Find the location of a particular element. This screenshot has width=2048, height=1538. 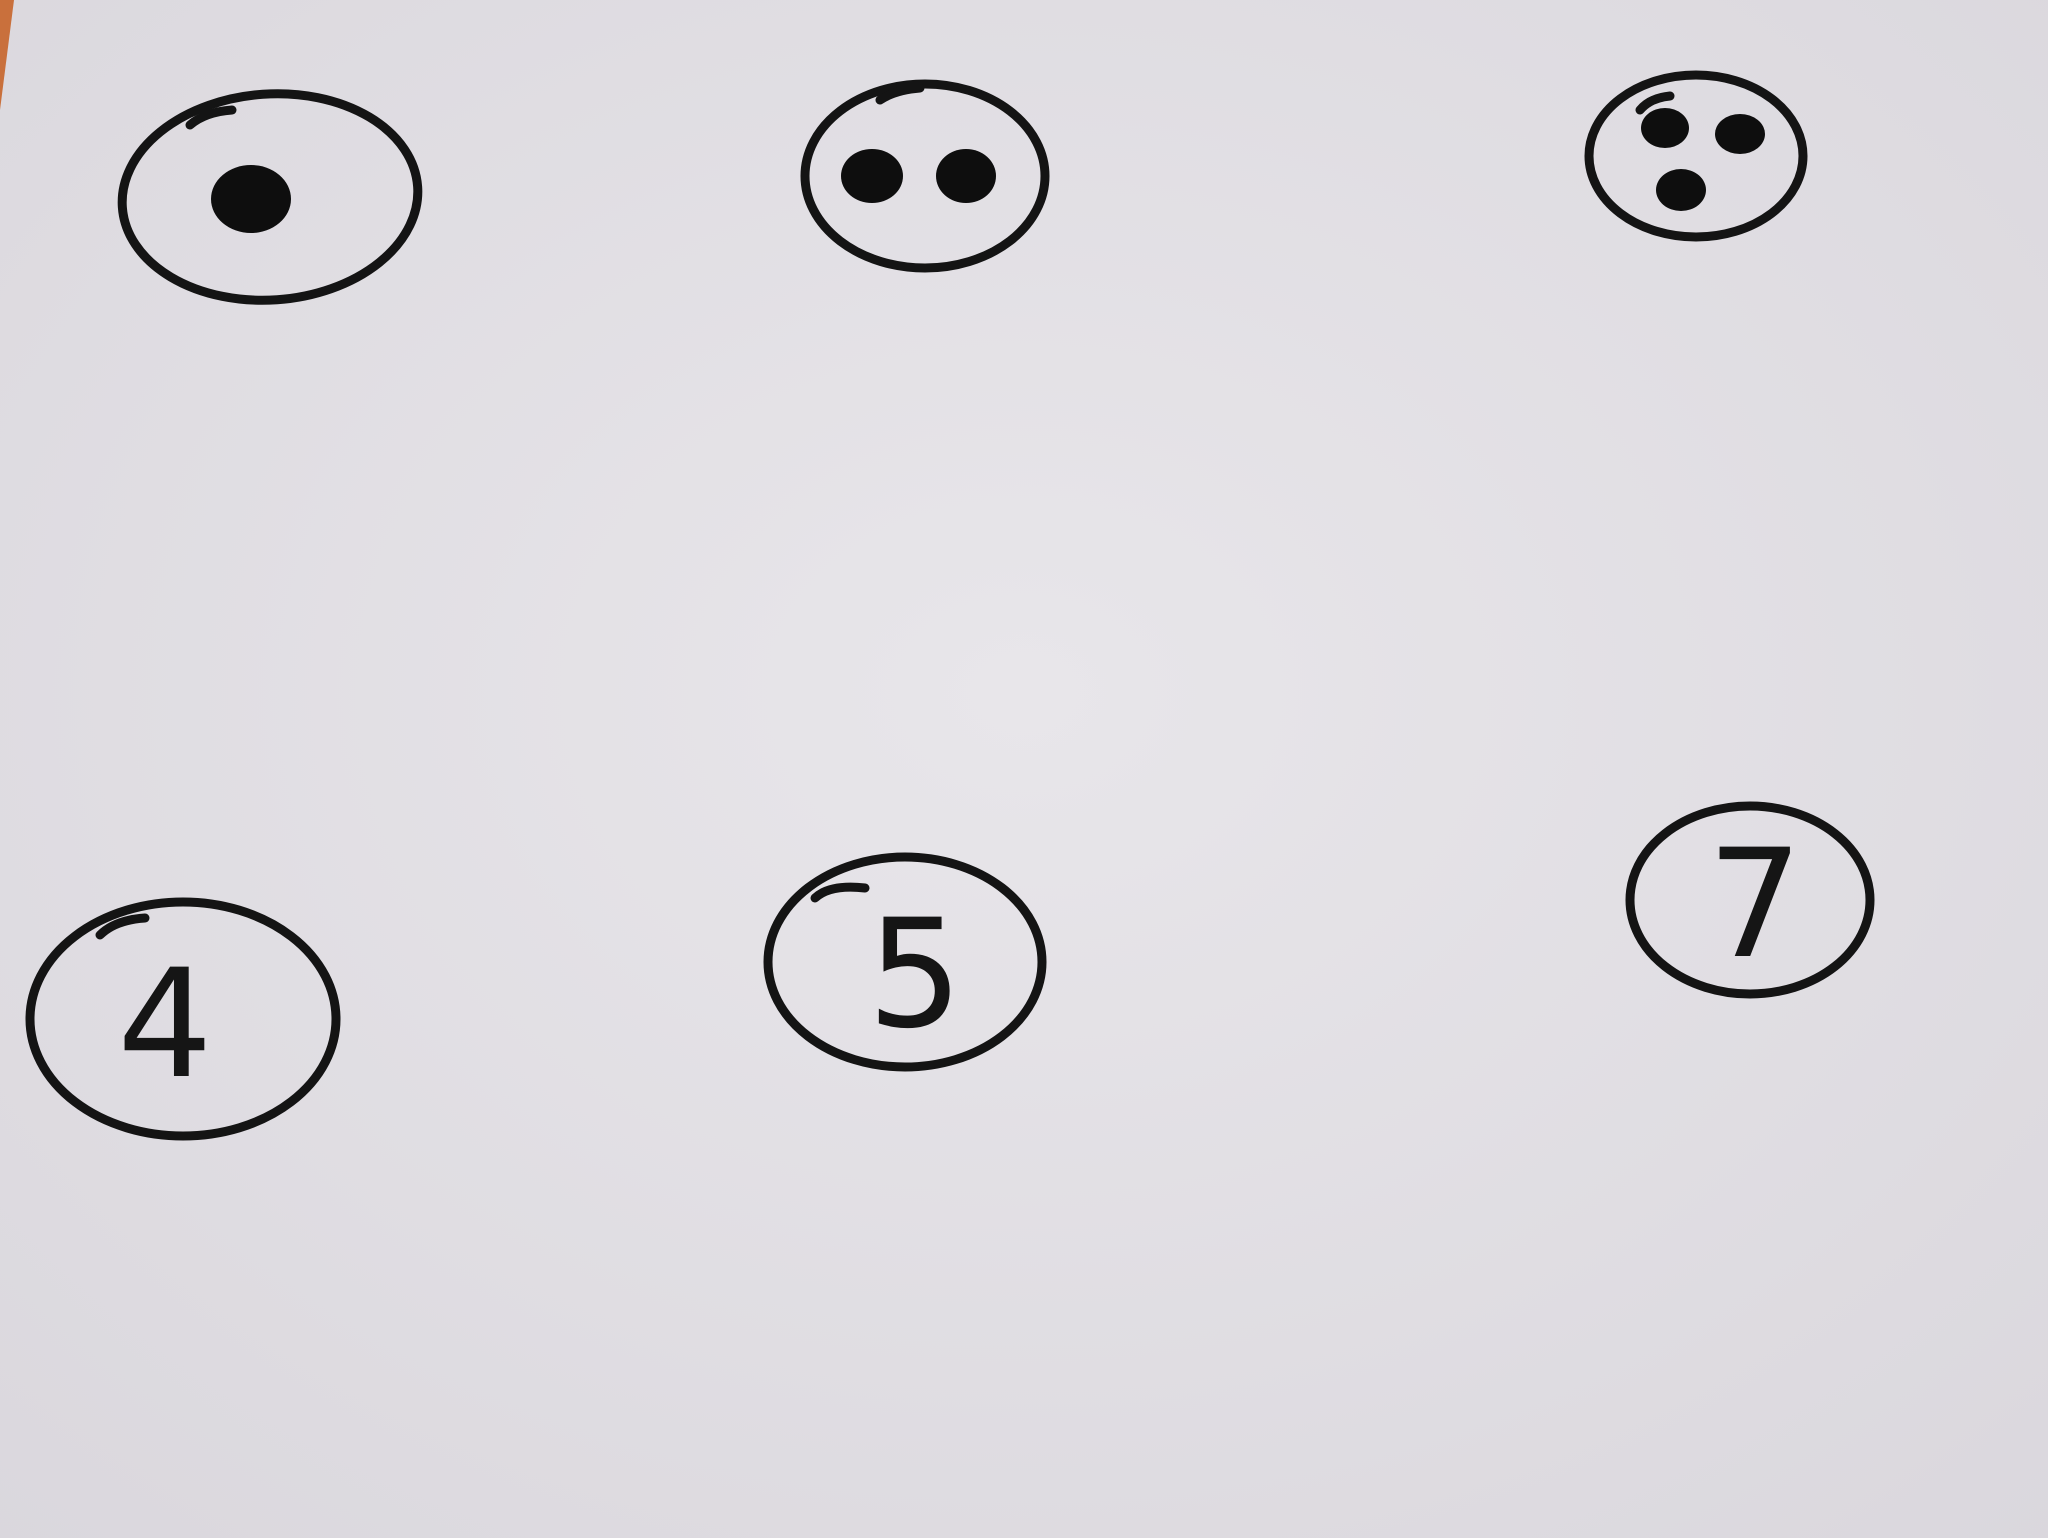

number-label: 4 is located at coordinates (164, 1025).